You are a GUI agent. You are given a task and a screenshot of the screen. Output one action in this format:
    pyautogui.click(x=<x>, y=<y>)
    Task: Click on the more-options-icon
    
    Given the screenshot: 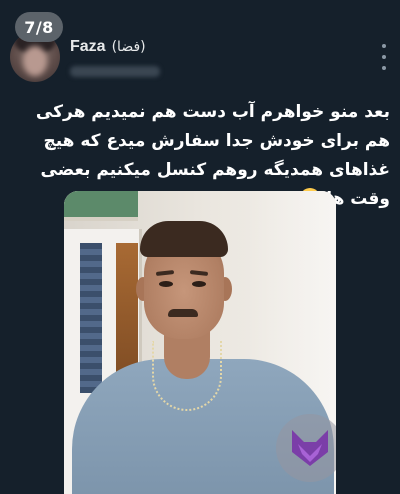 What is the action you would take?
    pyautogui.click(x=384, y=57)
    